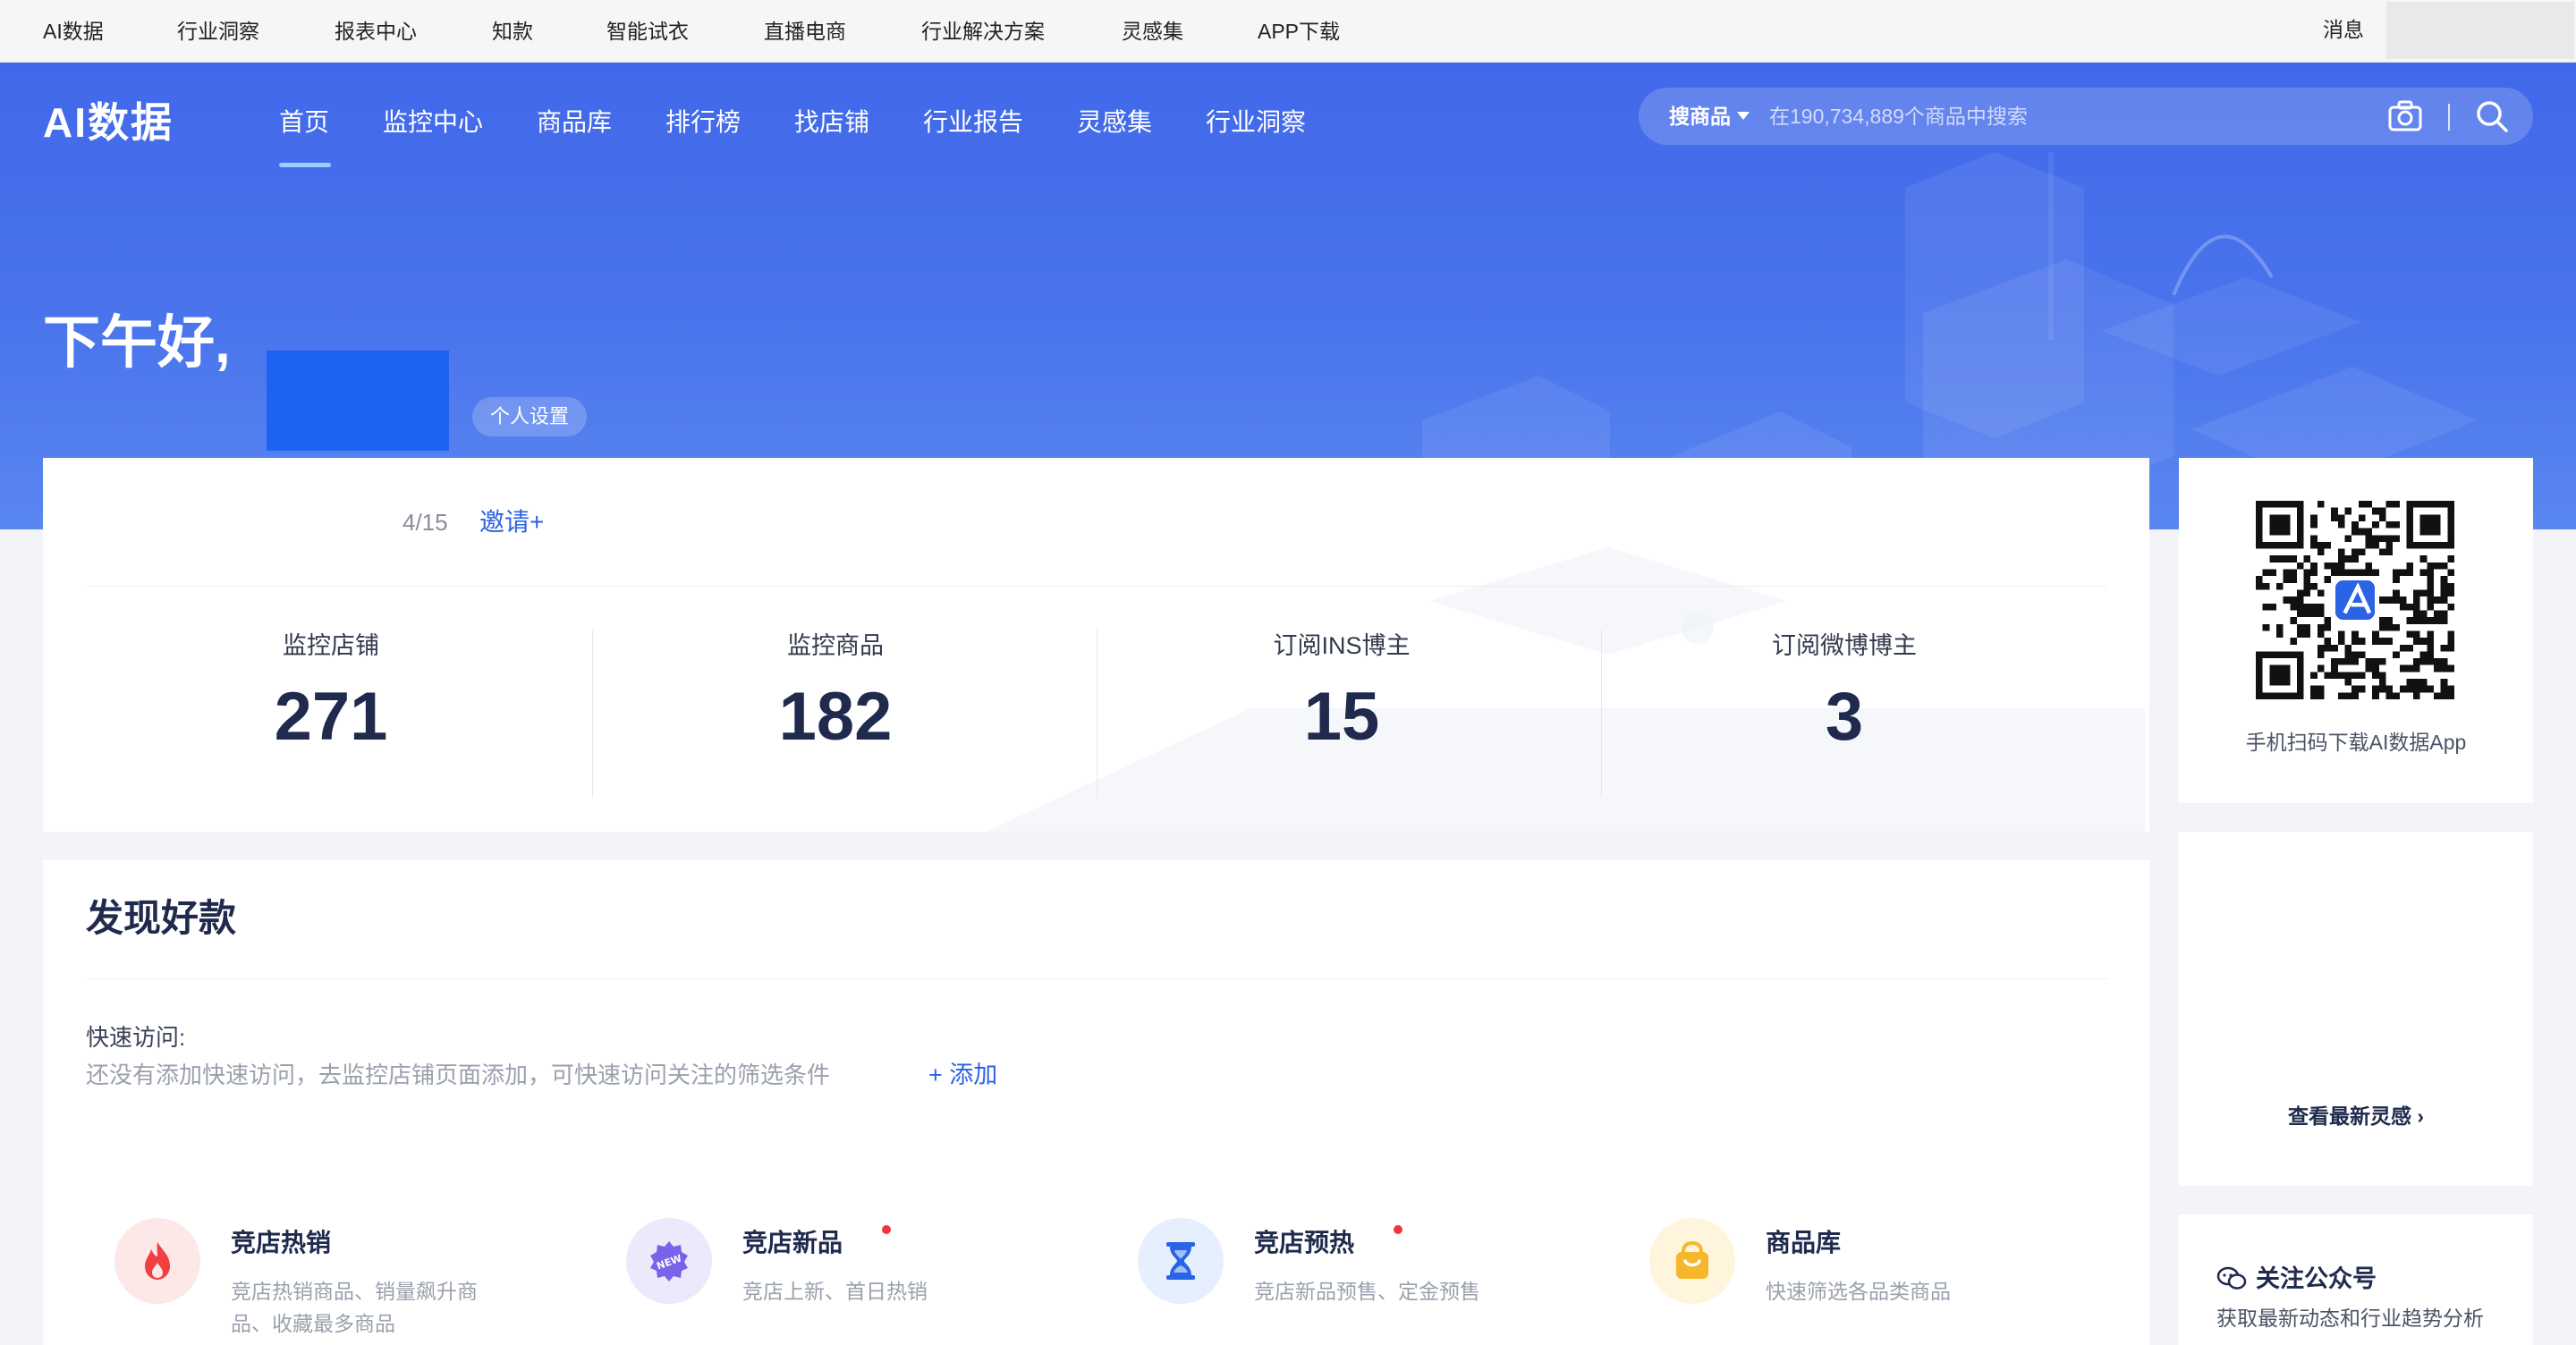 This screenshot has width=2576, height=1345. I want to click on quick-access-hint: 还没有添加快速访问，去监控店铺页面添加，可快速访问关注的筛选条件, so click(458, 1075).